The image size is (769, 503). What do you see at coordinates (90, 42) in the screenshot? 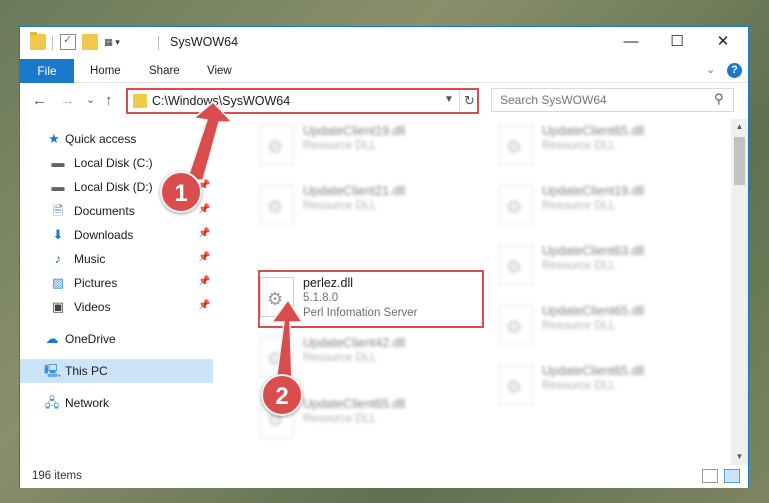
I see `new-folder-icon` at bounding box center [90, 42].